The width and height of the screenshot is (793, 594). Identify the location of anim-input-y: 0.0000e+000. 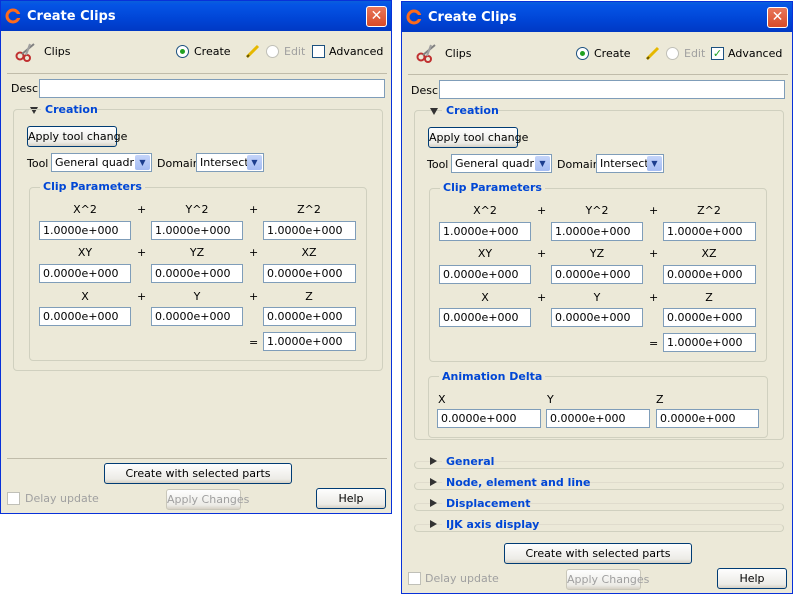
(598, 418).